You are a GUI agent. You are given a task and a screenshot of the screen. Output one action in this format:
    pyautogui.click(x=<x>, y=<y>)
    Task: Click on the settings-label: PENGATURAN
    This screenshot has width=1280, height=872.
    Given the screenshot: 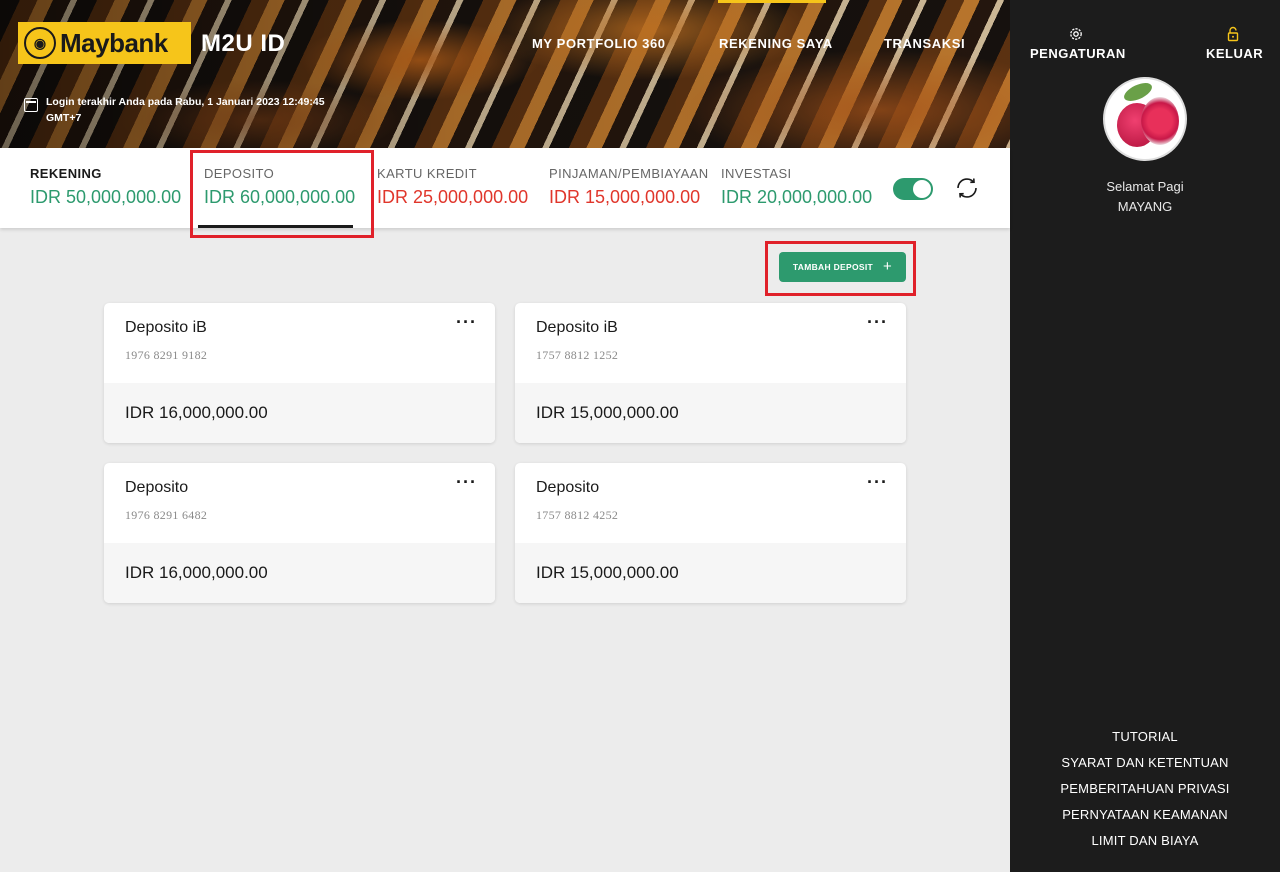 What is the action you would take?
    pyautogui.click(x=1078, y=53)
    